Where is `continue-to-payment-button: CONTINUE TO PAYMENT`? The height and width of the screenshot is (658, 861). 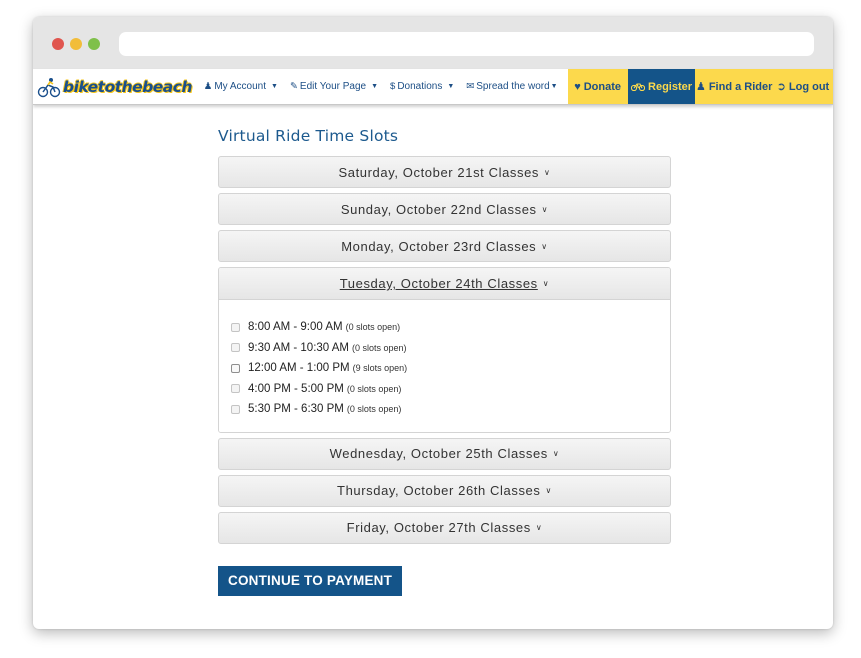 continue-to-payment-button: CONTINUE TO PAYMENT is located at coordinates (310, 580).